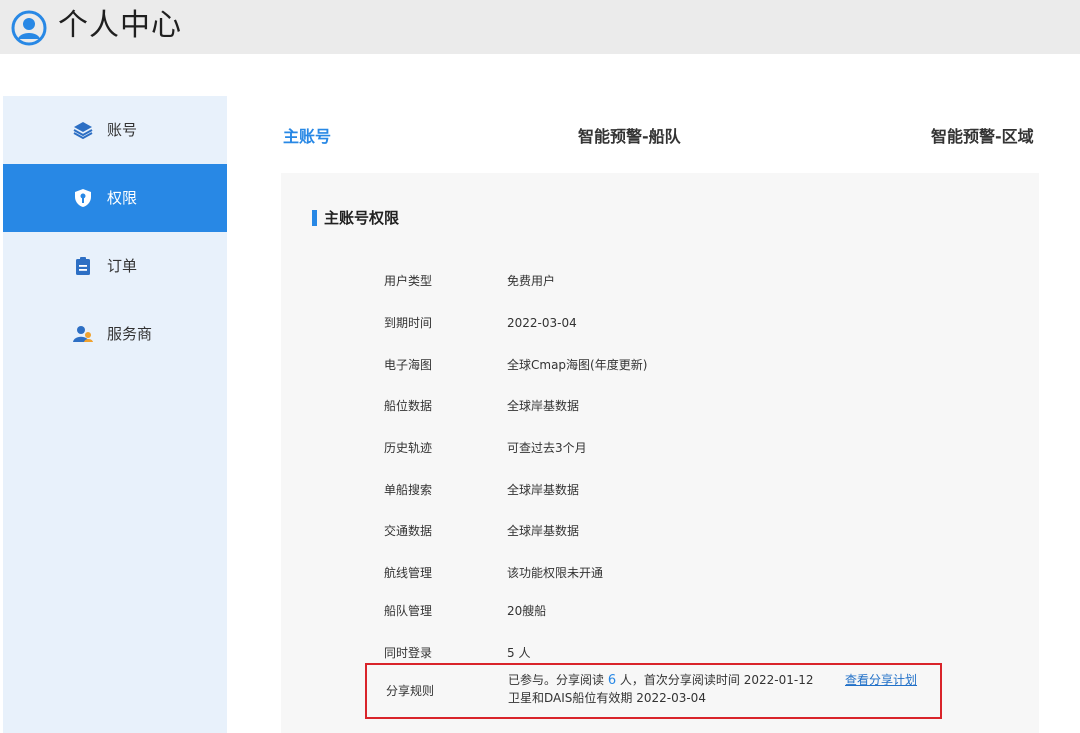 The height and width of the screenshot is (733, 1080). What do you see at coordinates (540, 27) in the screenshot?
I see `top-bar: 个人中心` at bounding box center [540, 27].